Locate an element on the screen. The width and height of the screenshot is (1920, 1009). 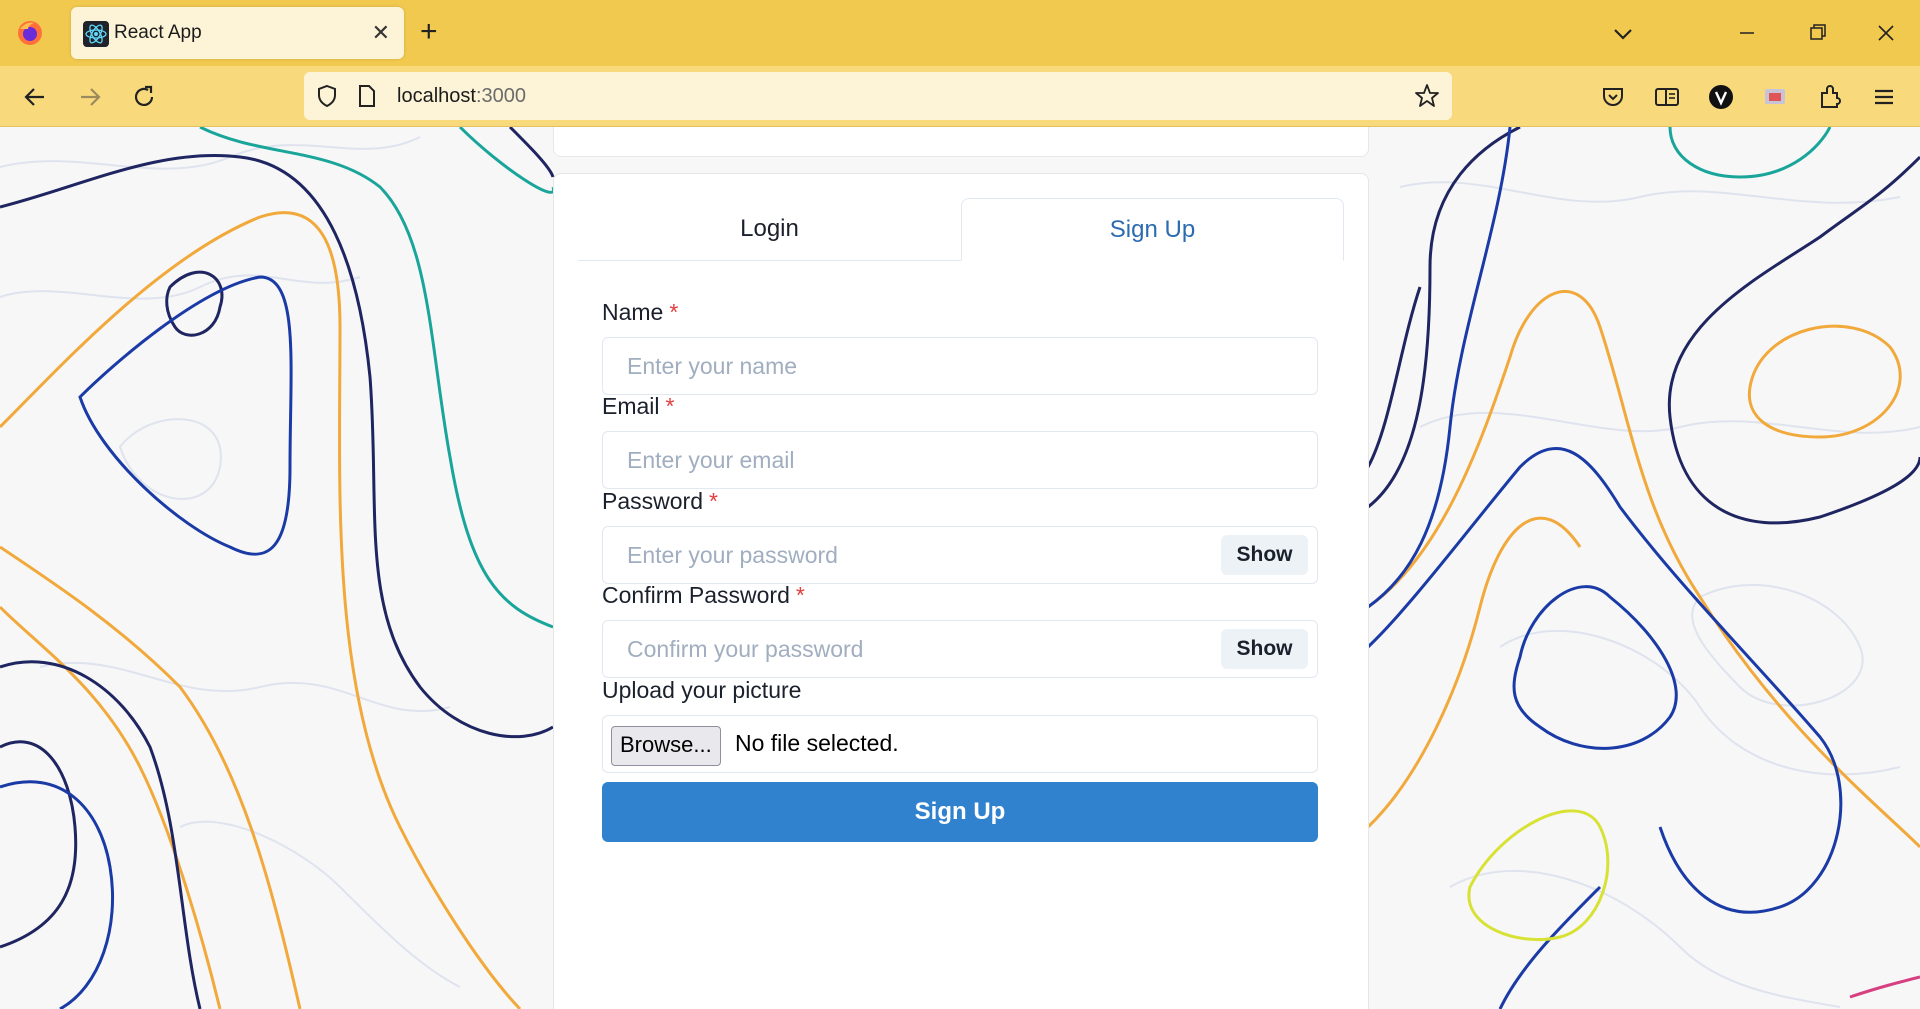
cast-icon is located at coordinates (1775, 97).